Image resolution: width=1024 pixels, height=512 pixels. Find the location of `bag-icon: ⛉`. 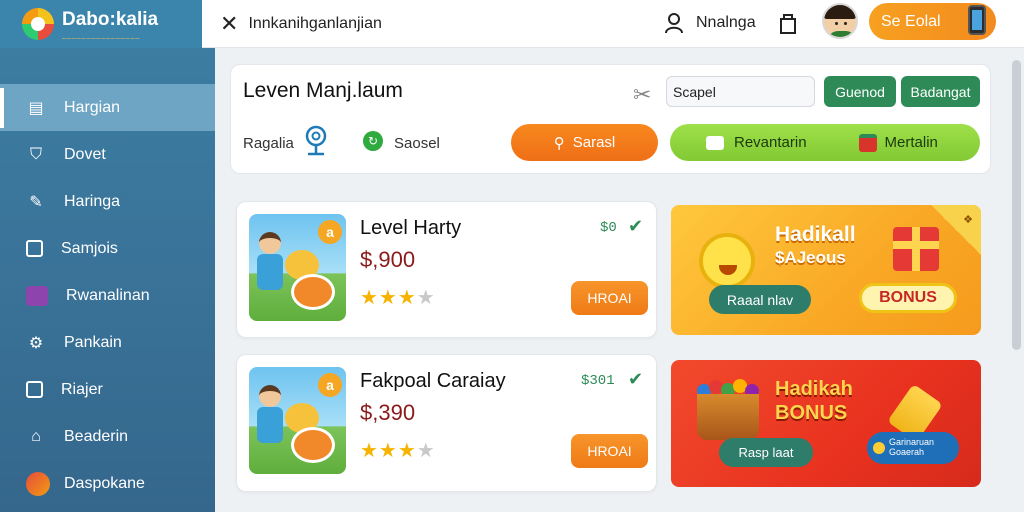

bag-icon: ⛉ is located at coordinates (35, 154).